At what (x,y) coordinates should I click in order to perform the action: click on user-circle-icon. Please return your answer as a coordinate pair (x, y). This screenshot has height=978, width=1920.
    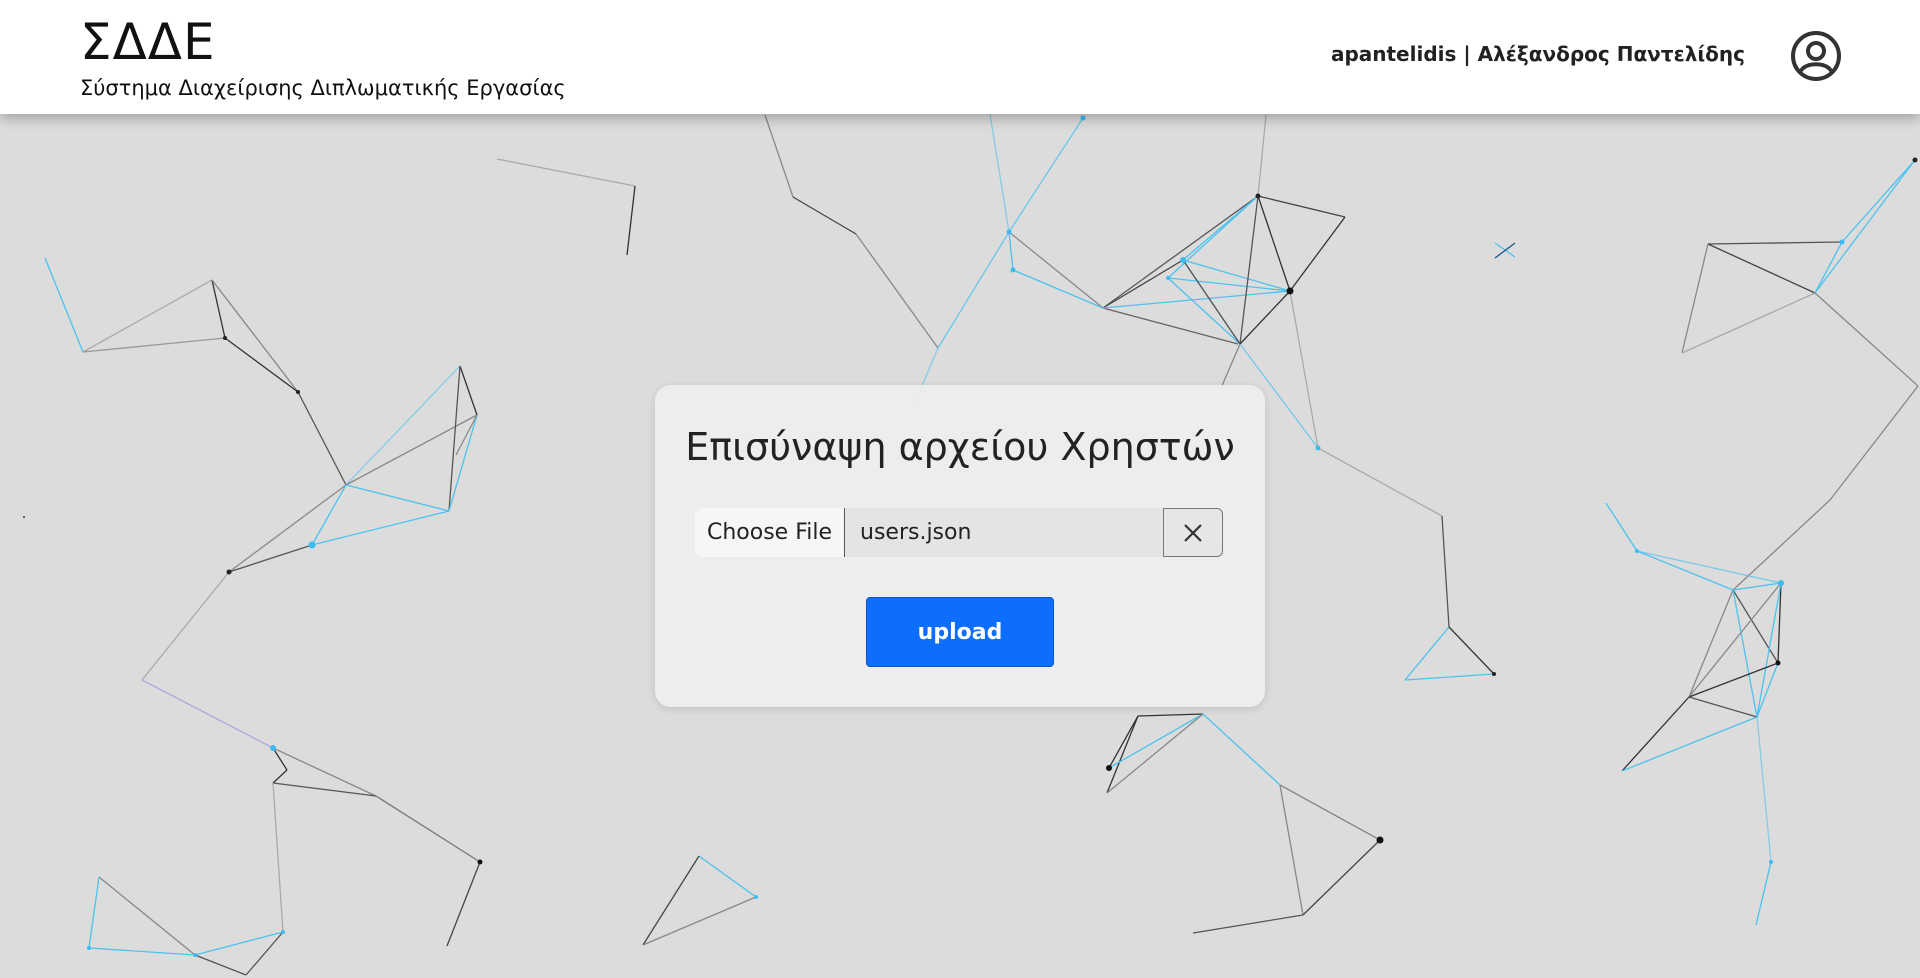
    Looking at the image, I should click on (1816, 56).